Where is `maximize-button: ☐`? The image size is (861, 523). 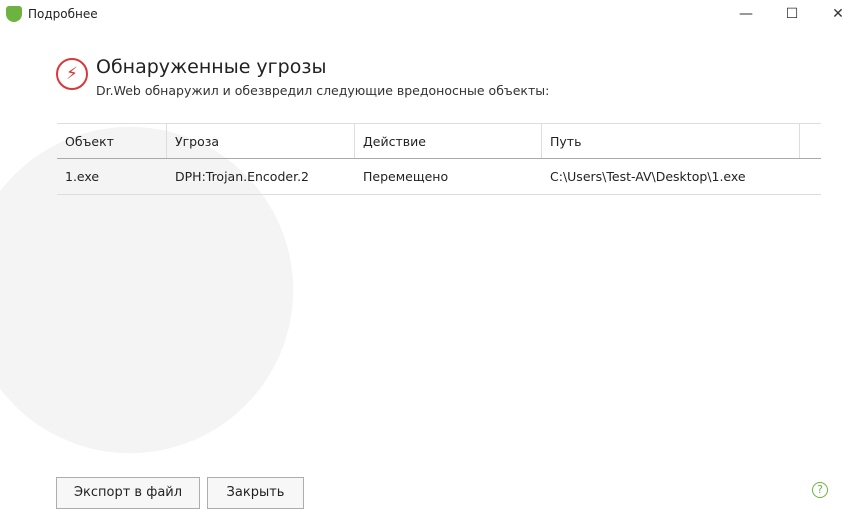 maximize-button: ☐ is located at coordinates (792, 14).